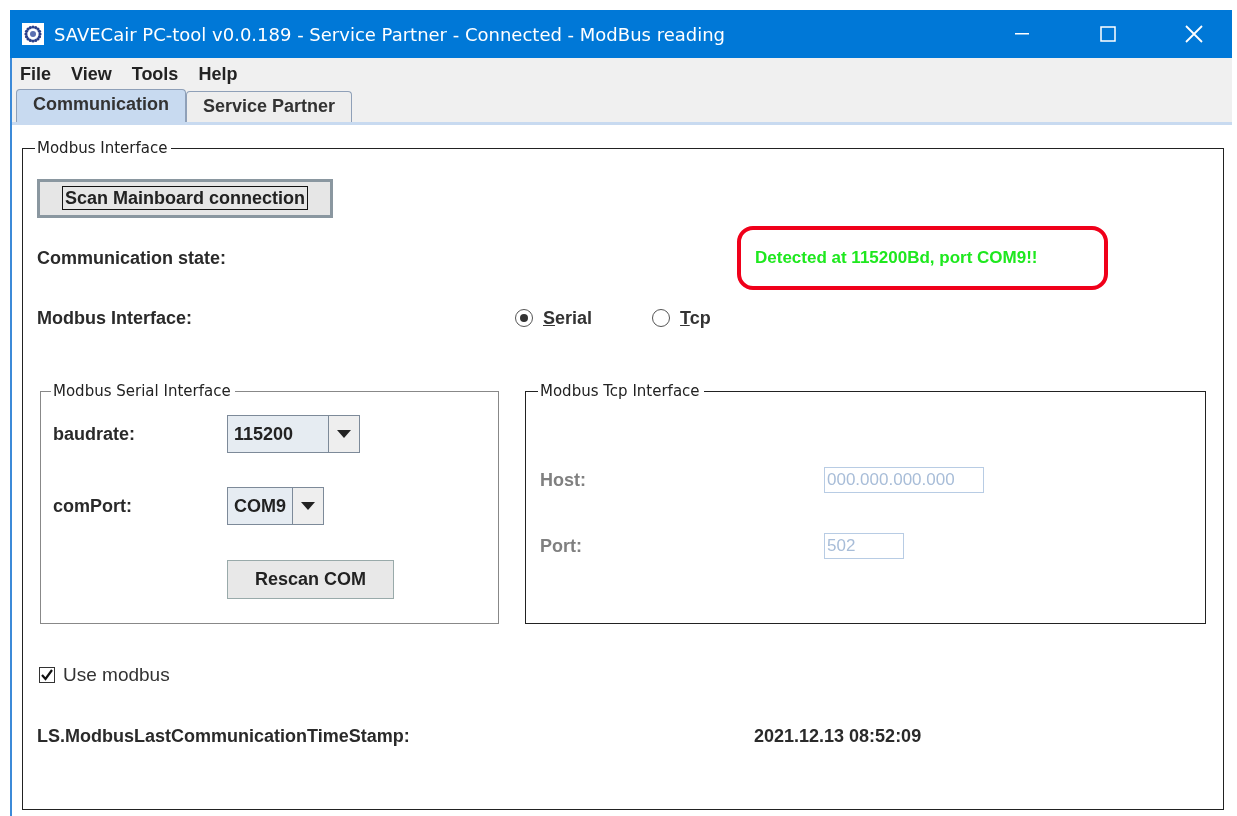 This screenshot has width=1237, height=816. Describe the element at coordinates (269, 106) in the screenshot. I see `tab: Service Partner` at that location.